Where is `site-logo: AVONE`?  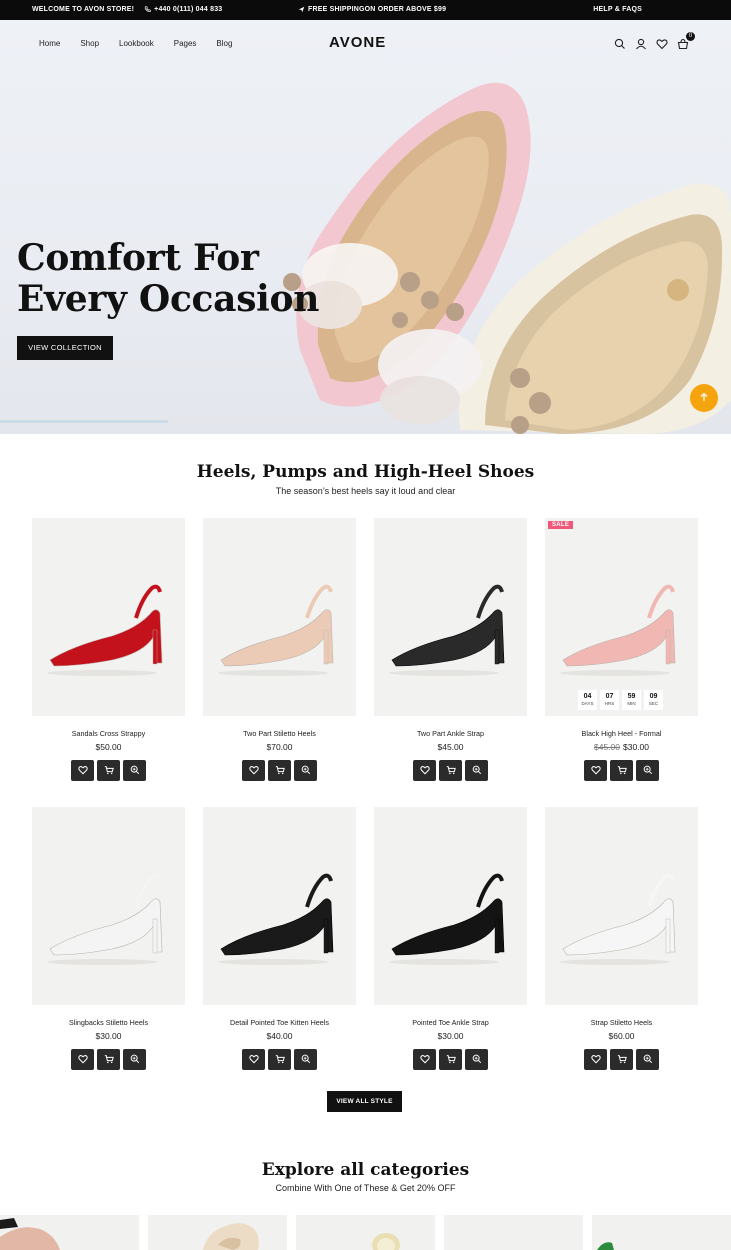
site-logo: AVONE is located at coordinates (357, 42).